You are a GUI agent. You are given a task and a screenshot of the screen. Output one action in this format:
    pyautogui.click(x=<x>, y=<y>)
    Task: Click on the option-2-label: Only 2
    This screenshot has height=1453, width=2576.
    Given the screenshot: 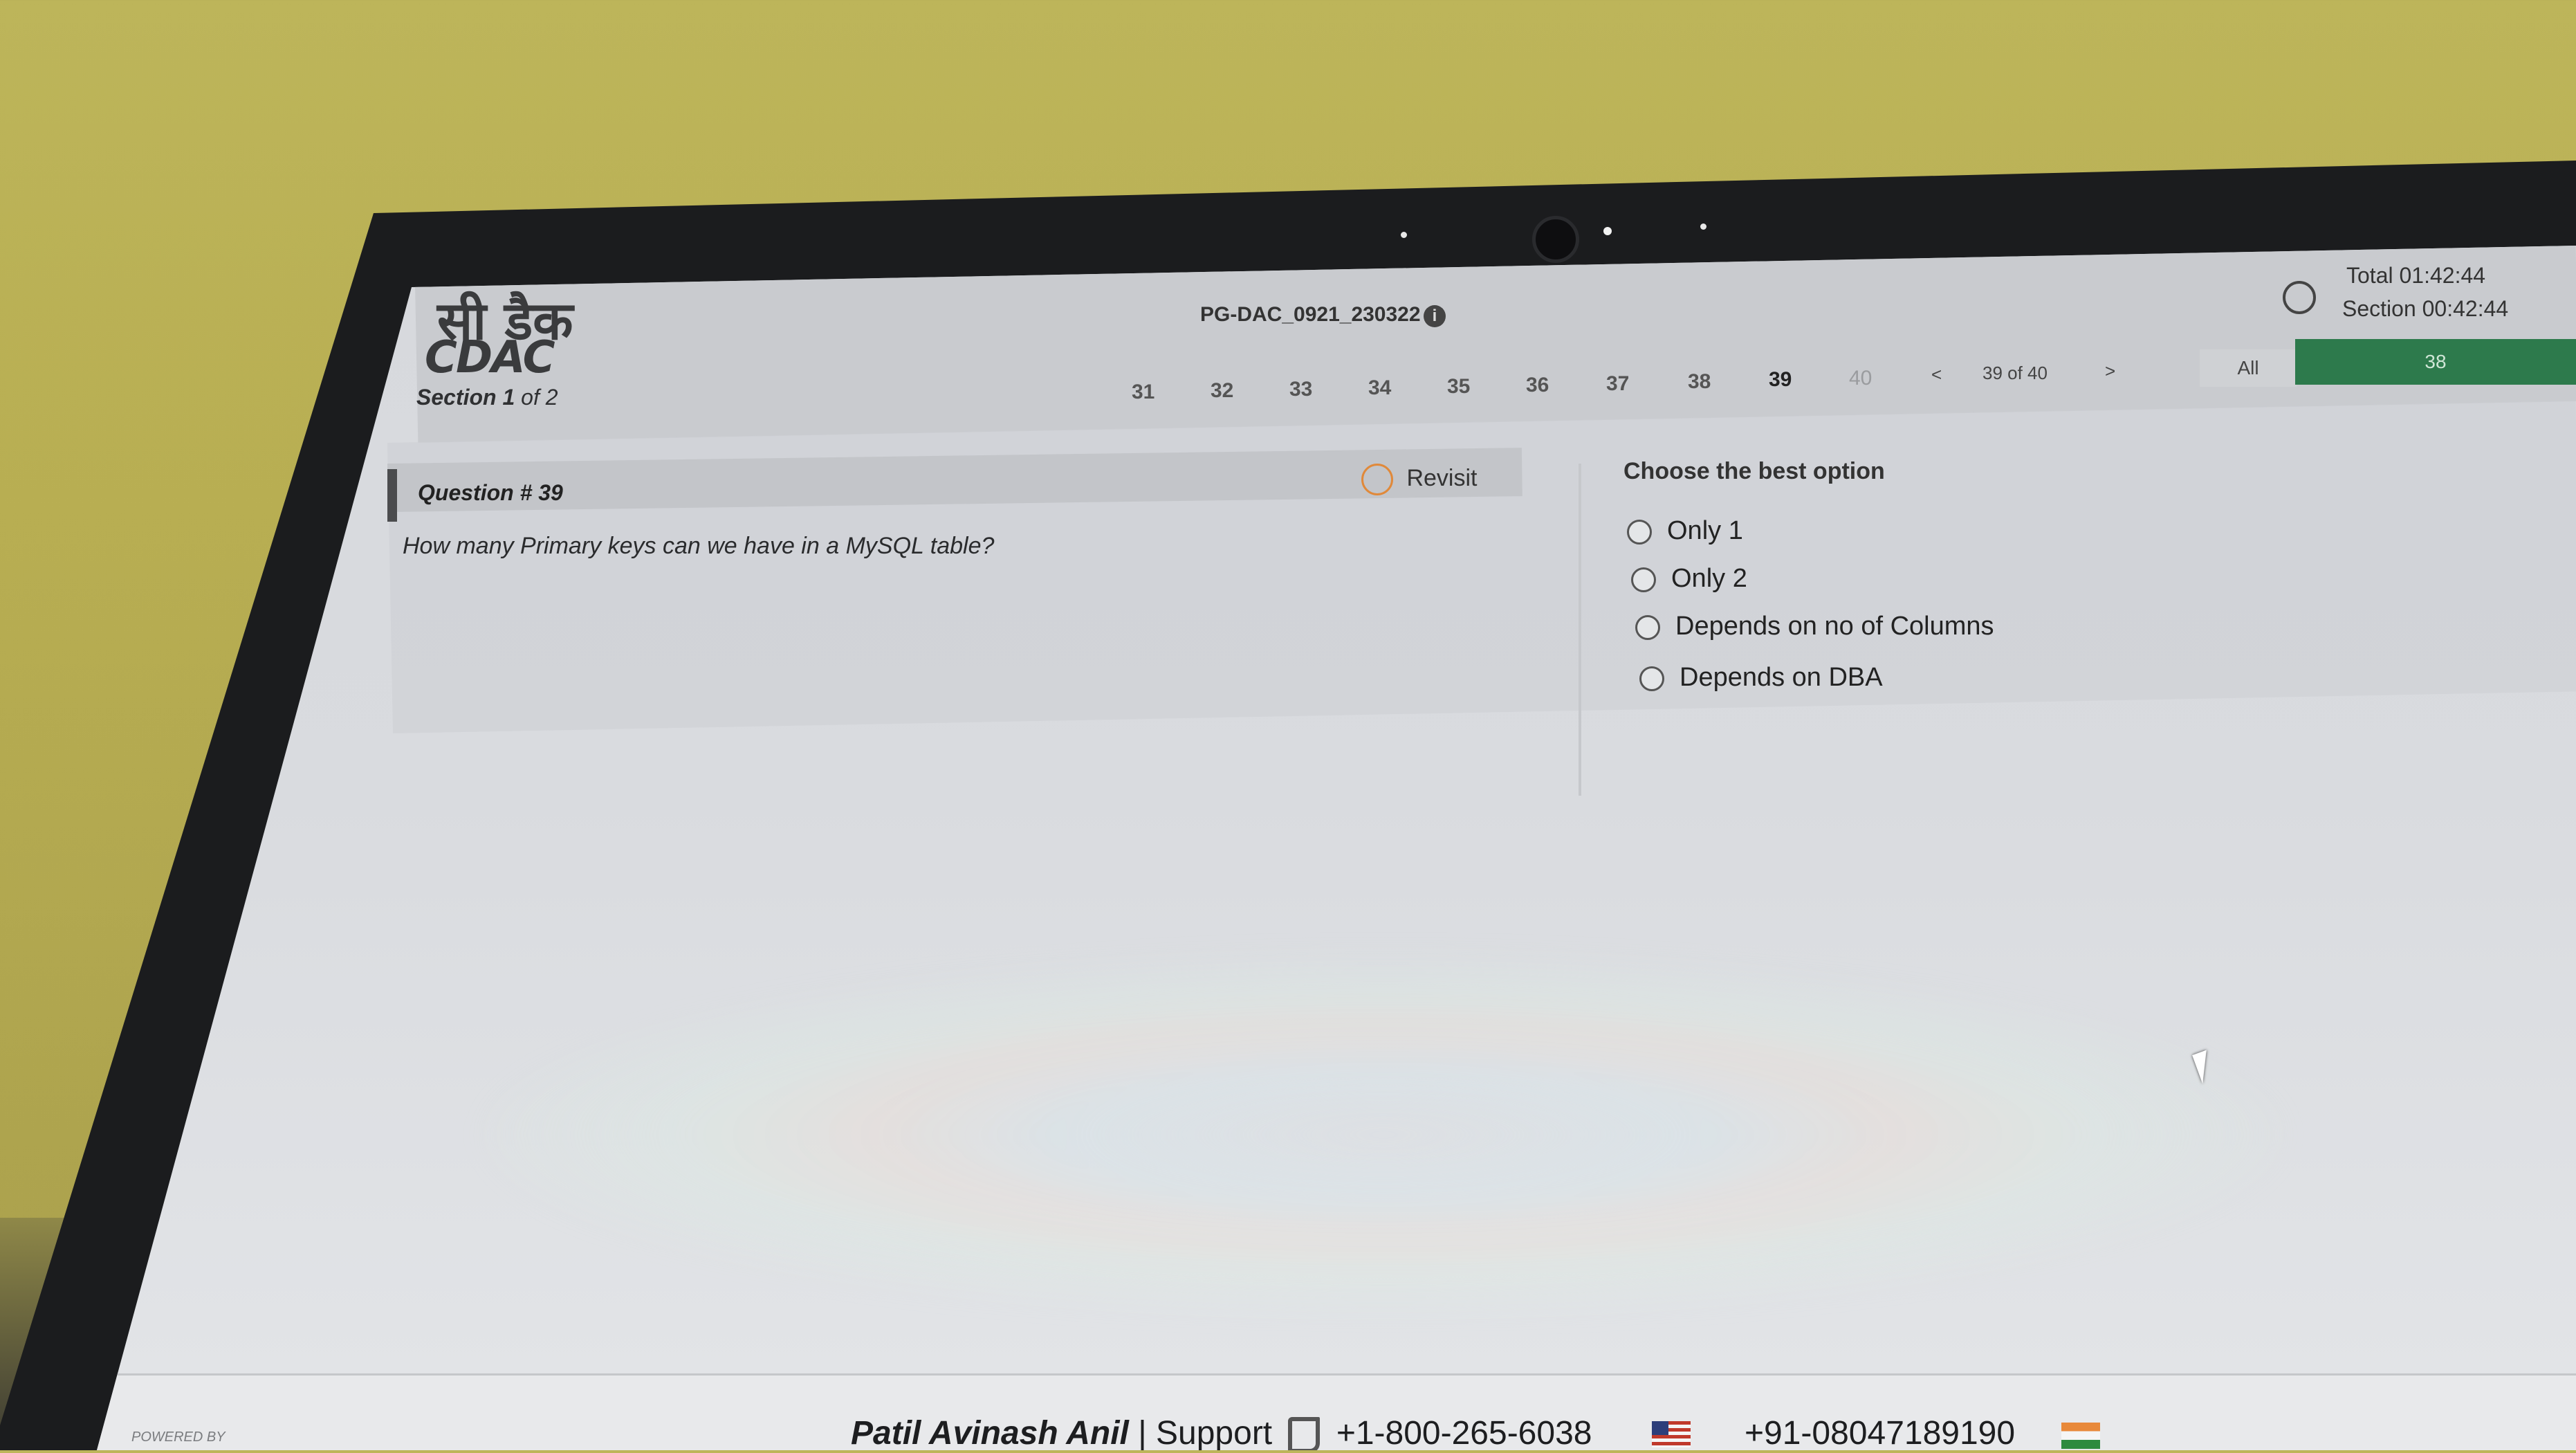 What is the action you would take?
    pyautogui.click(x=1709, y=578)
    